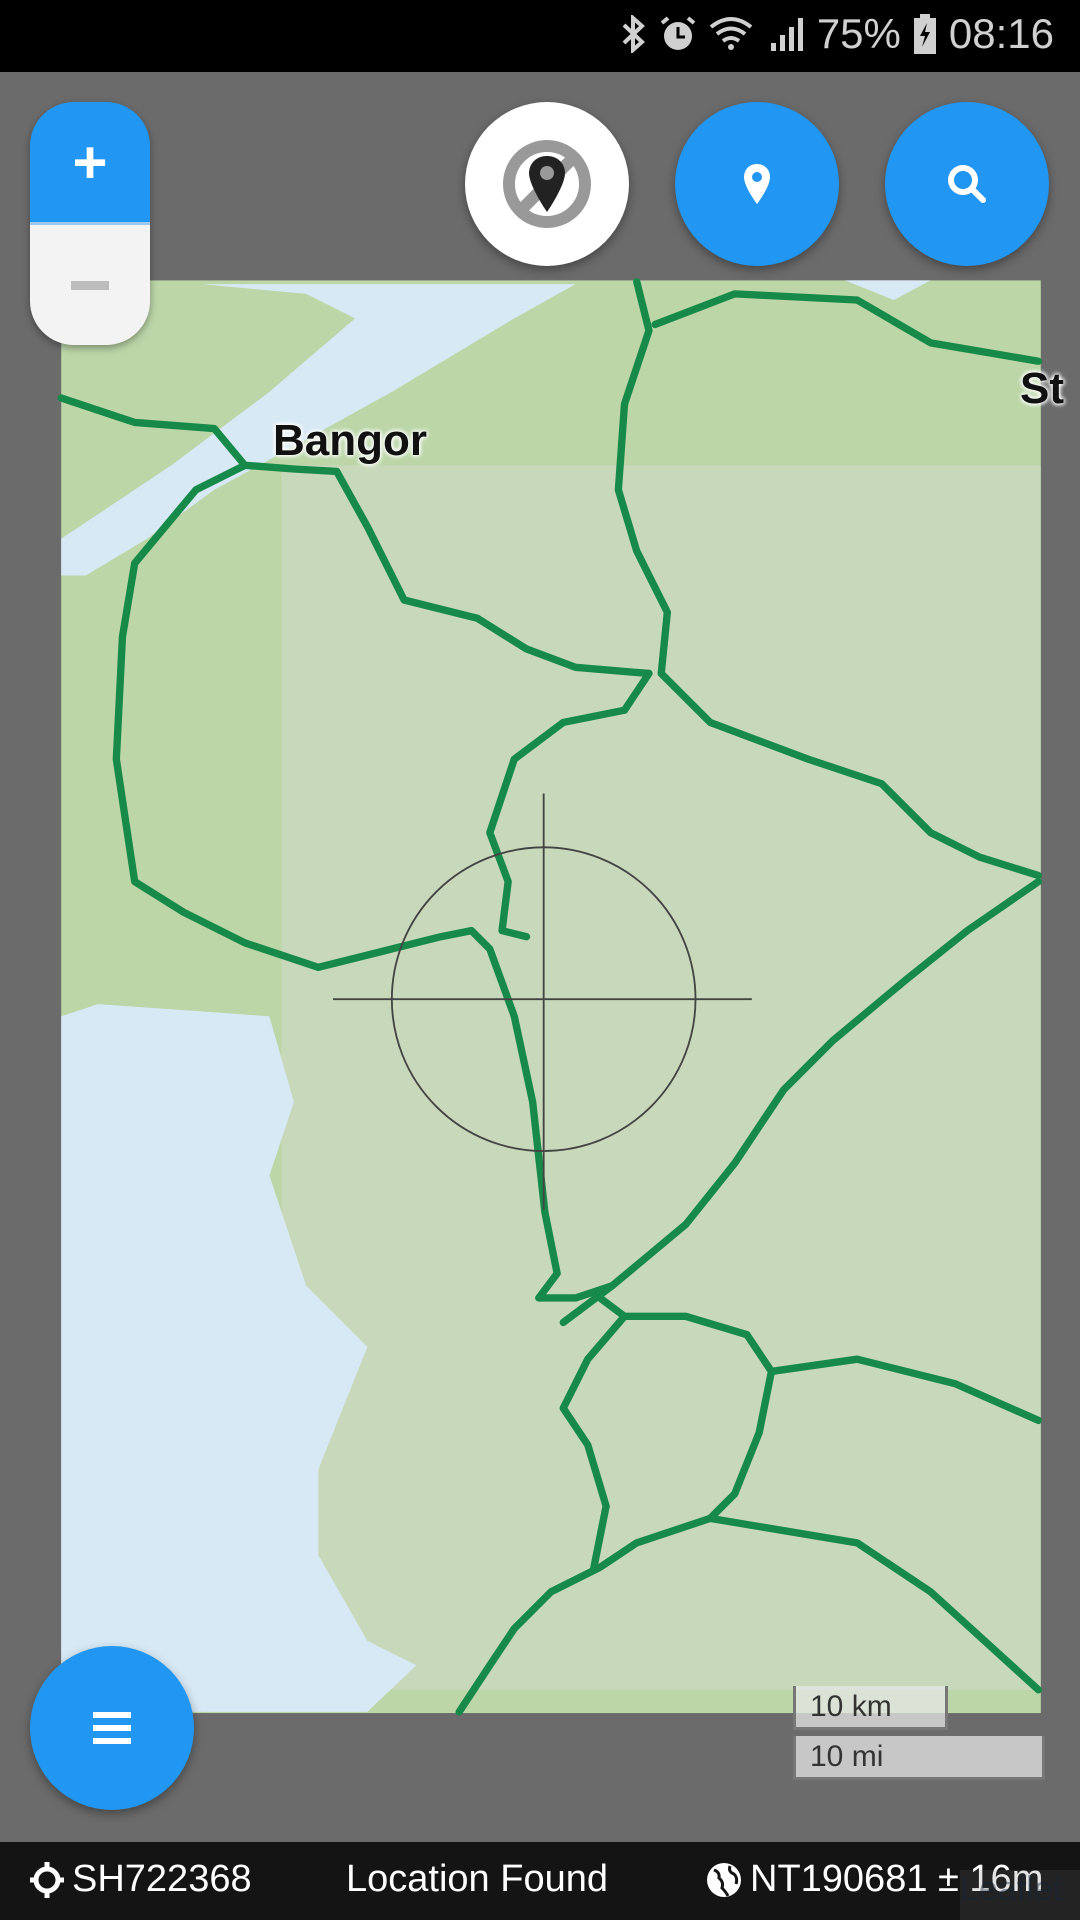 Image resolution: width=1080 pixels, height=1920 pixels. I want to click on zoom-control: +, so click(90, 223).